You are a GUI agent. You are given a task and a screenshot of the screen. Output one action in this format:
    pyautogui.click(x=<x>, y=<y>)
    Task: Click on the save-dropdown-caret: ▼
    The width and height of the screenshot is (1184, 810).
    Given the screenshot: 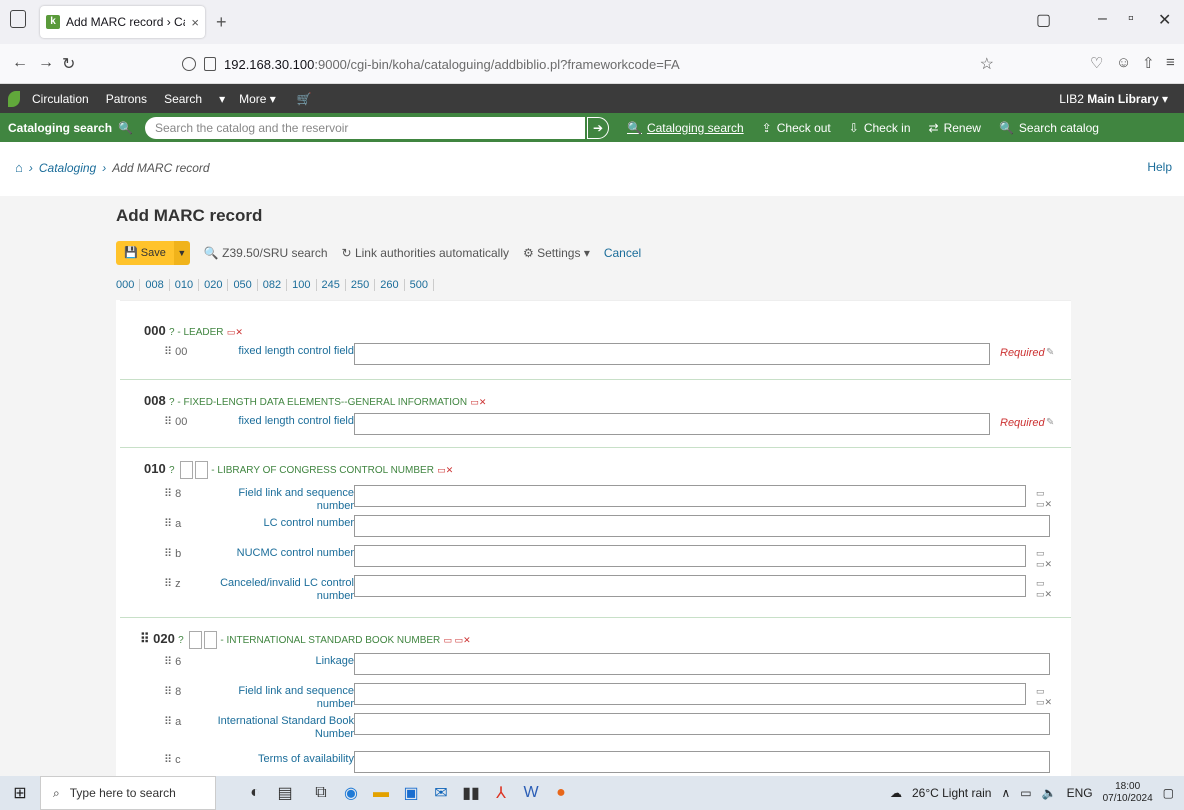 What is the action you would take?
    pyautogui.click(x=181, y=253)
    